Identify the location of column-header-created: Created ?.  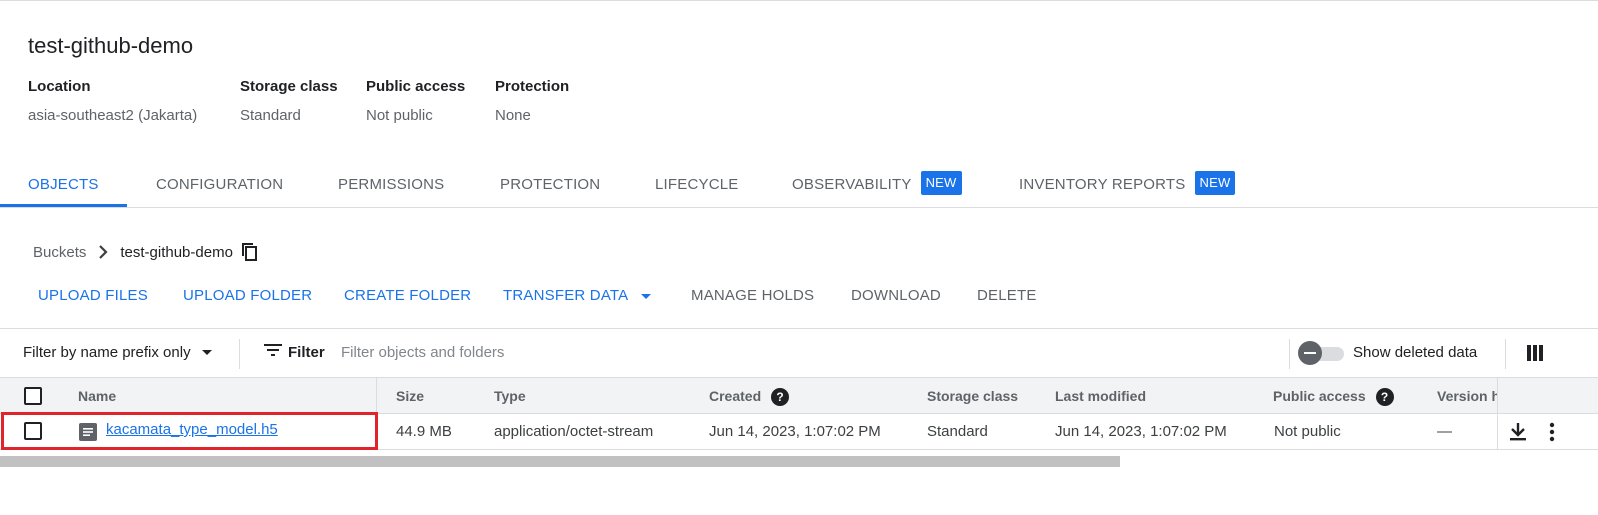
(749, 396).